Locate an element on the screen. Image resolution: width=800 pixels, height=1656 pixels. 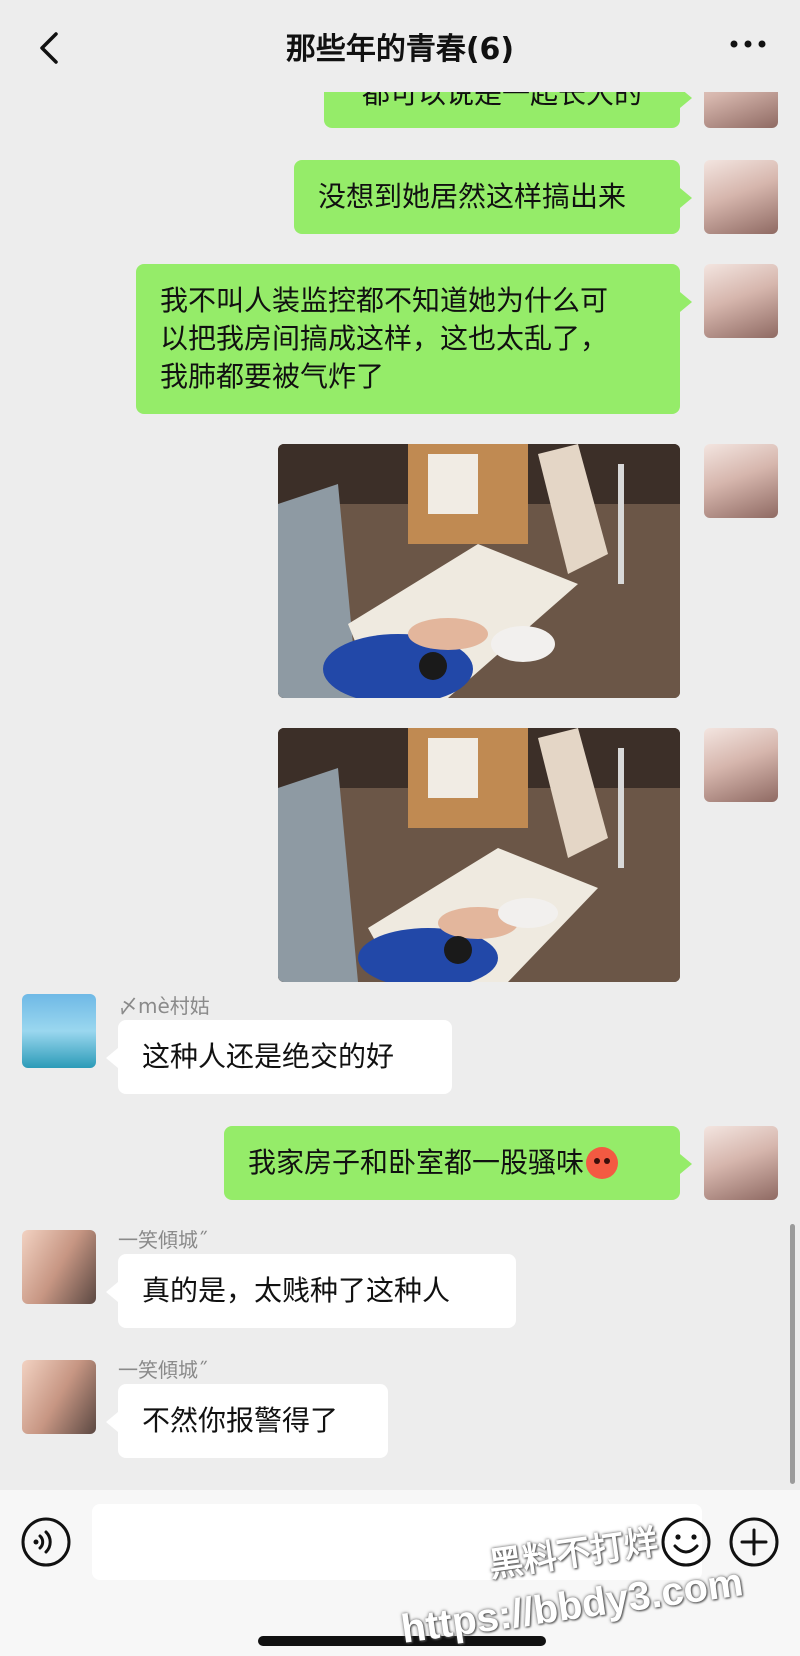
message-bubble: 这种人还是绝交的好 is located at coordinates (279, 1057).